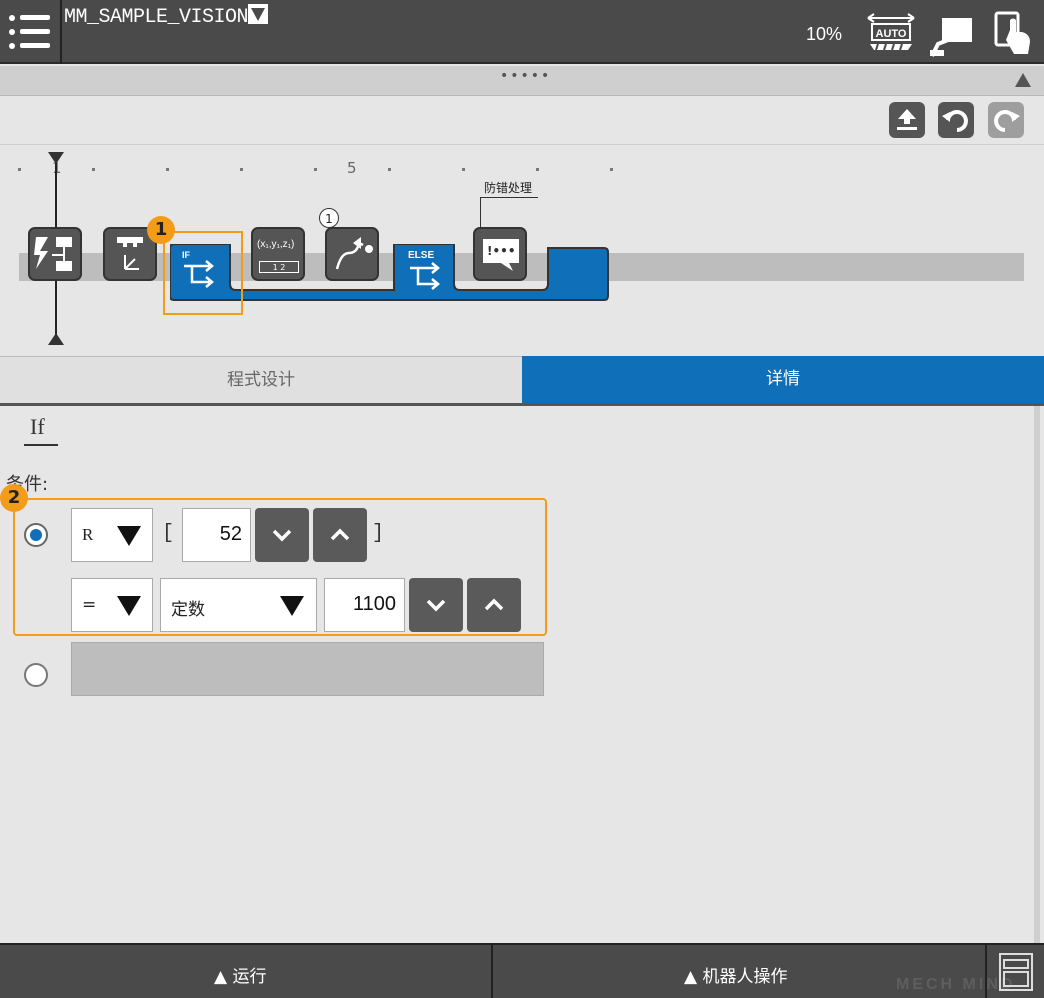 The height and width of the screenshot is (998, 1044). I want to click on main-menu-button, so click(31, 32).